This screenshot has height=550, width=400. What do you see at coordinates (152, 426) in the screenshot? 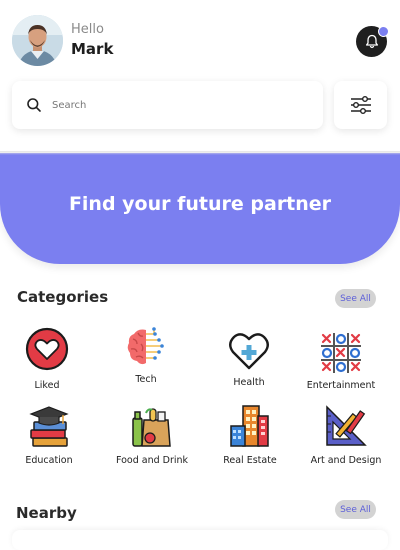
I see `grocery-bag-icon` at bounding box center [152, 426].